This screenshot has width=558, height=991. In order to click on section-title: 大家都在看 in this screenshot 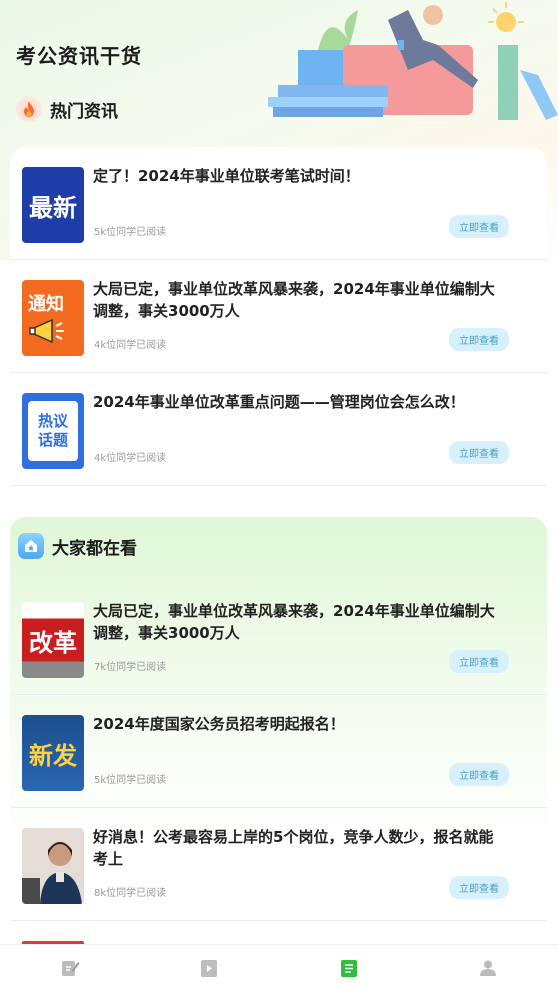, I will do `click(94, 548)`.